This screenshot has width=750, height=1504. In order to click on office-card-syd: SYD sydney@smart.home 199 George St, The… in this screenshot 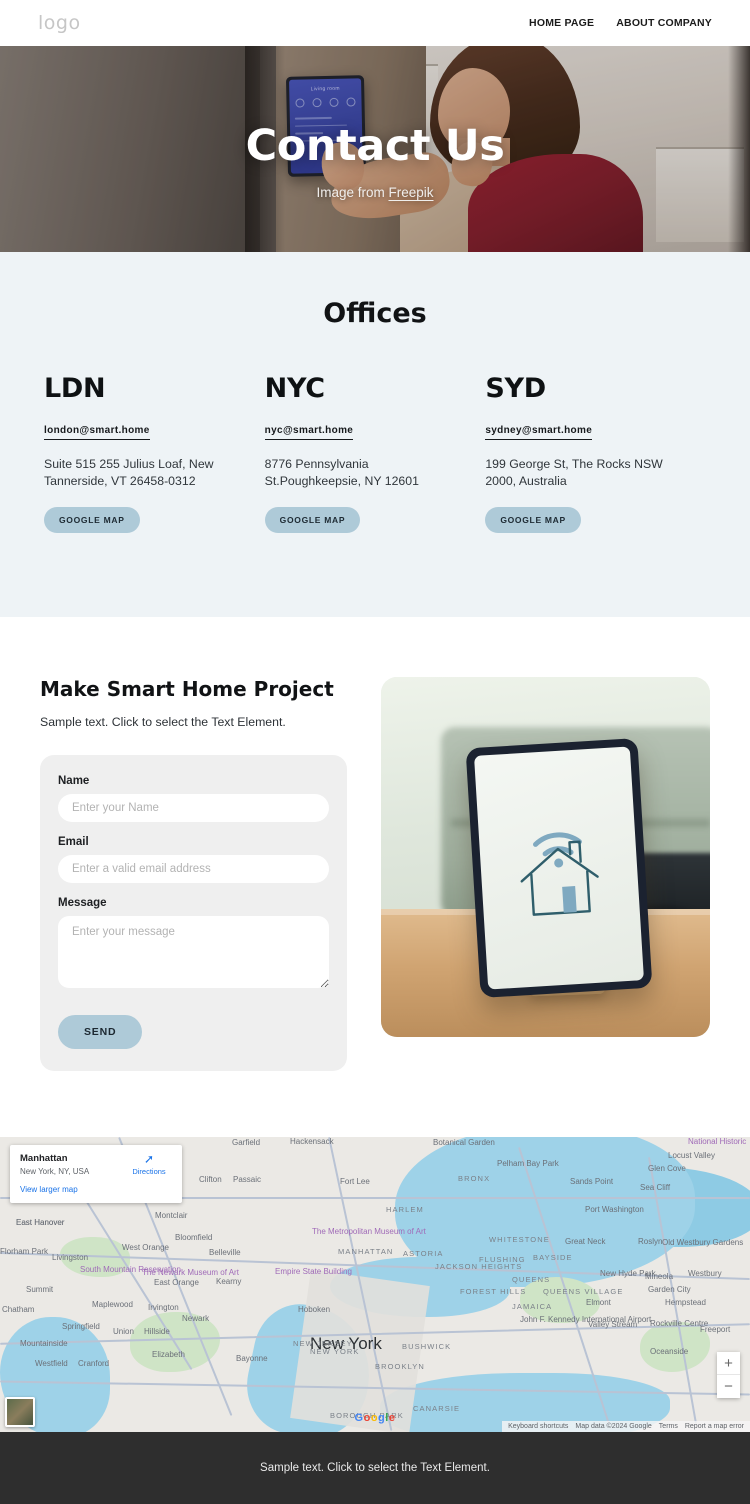, I will do `click(595, 453)`.